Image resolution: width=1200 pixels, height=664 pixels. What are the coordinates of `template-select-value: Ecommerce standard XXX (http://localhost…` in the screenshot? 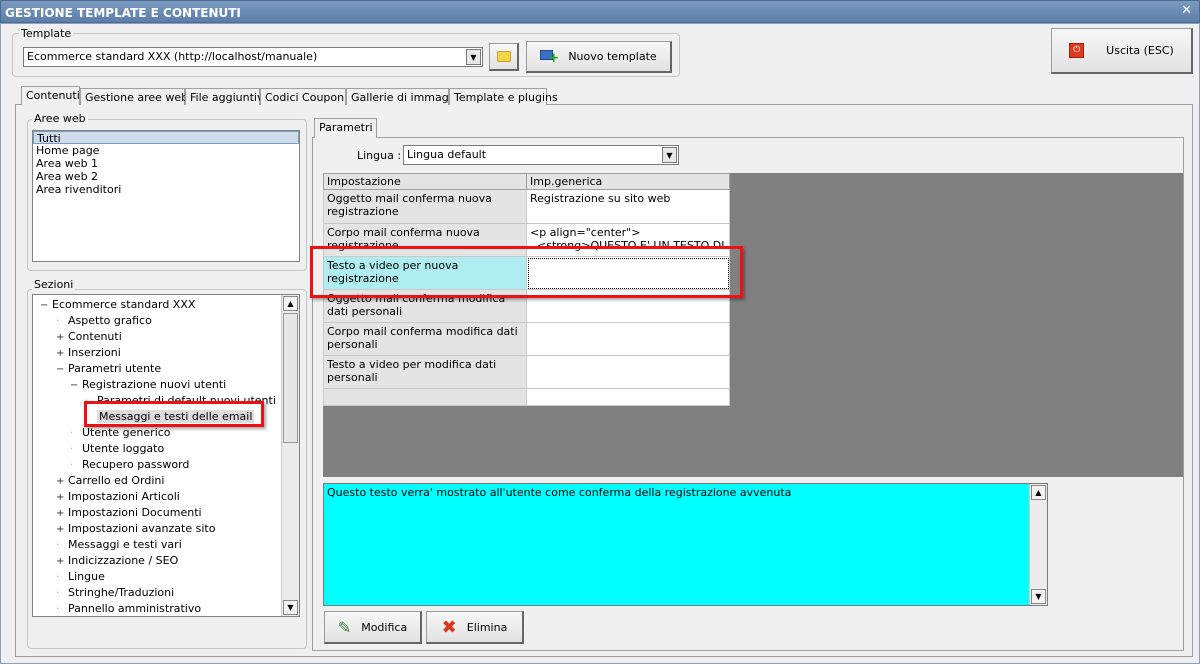 It's located at (172, 56).